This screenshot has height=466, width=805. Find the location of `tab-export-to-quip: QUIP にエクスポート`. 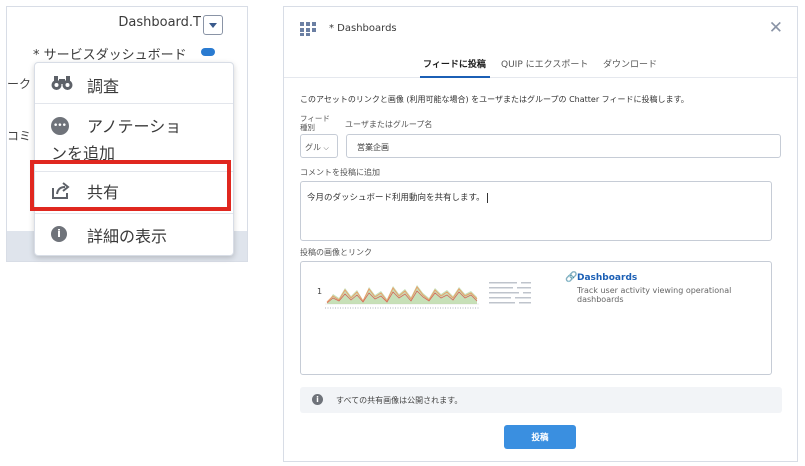

tab-export-to-quip: QUIP にエクスポート is located at coordinates (544, 63).